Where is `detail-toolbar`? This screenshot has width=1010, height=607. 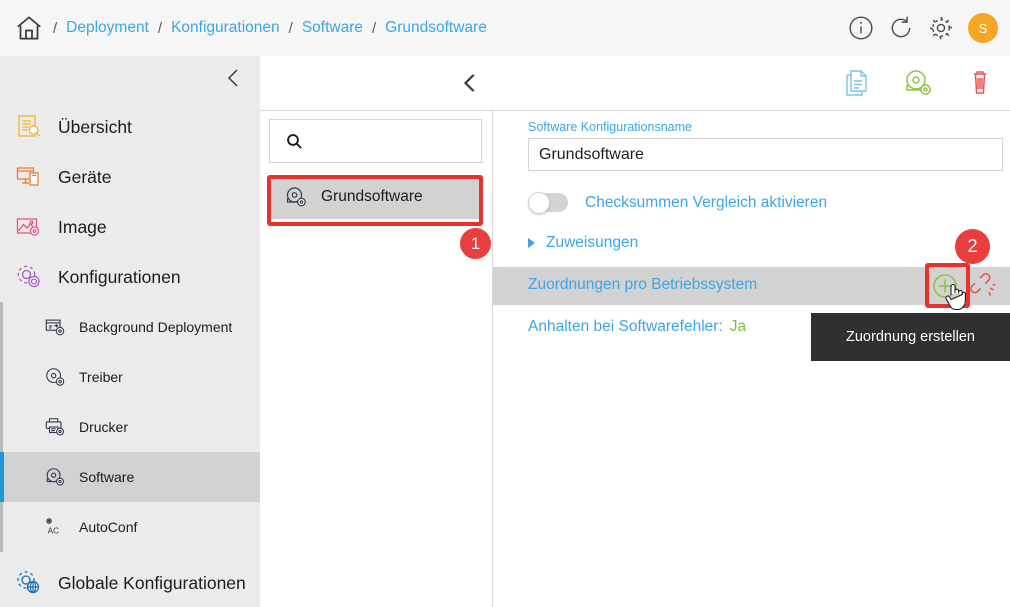
detail-toolbar is located at coordinates (736, 83).